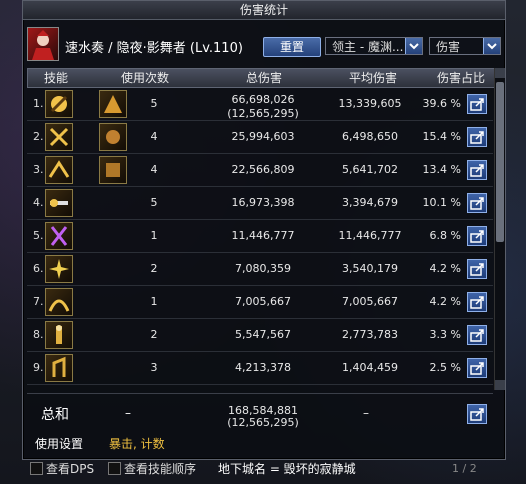  What do you see at coordinates (38, 334) in the screenshot?
I see `row-index: 8.` at bounding box center [38, 334].